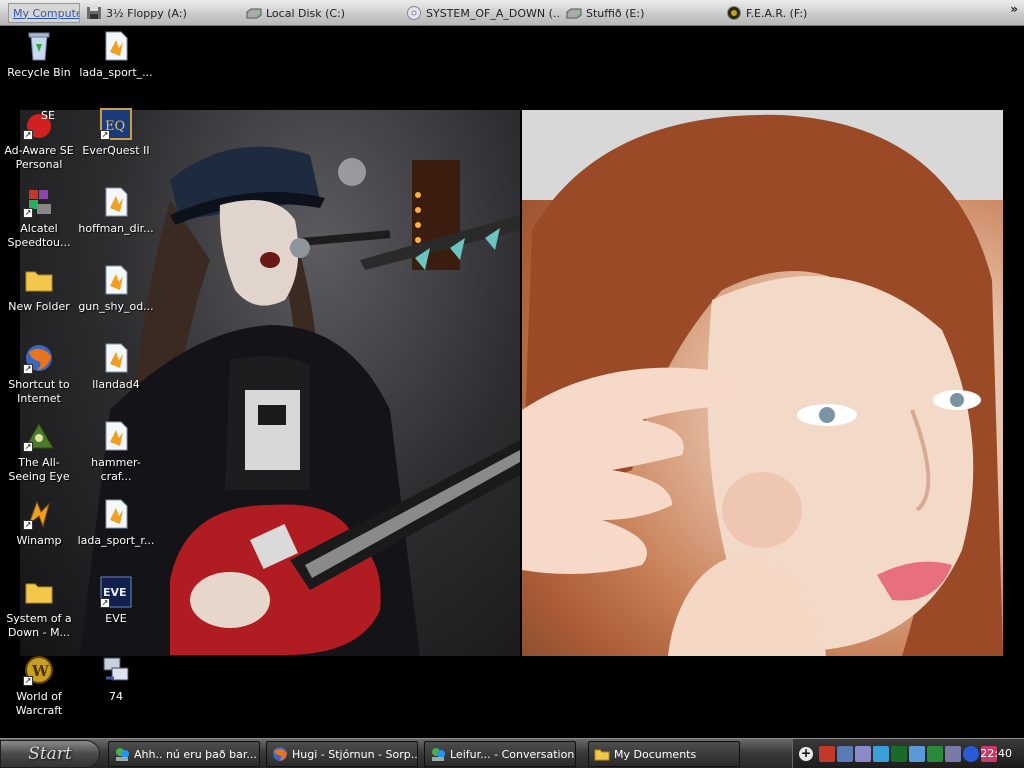 The image size is (1024, 768). I want to click on drive-item-my-computer: My Computer, so click(44, 13).